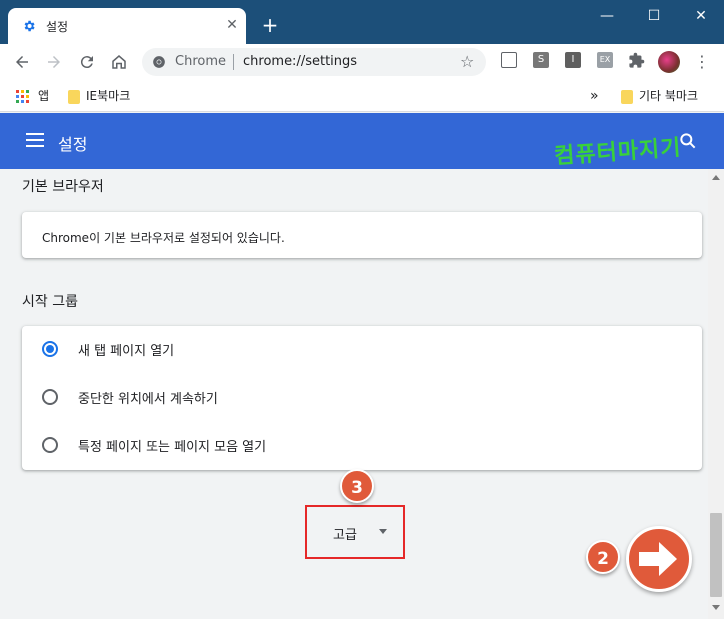 This screenshot has width=724, height=619. What do you see at coordinates (163, 238) in the screenshot?
I see `default-browser-status: Chrome이 기본 브라우저로 설정되어 있습니다.` at bounding box center [163, 238].